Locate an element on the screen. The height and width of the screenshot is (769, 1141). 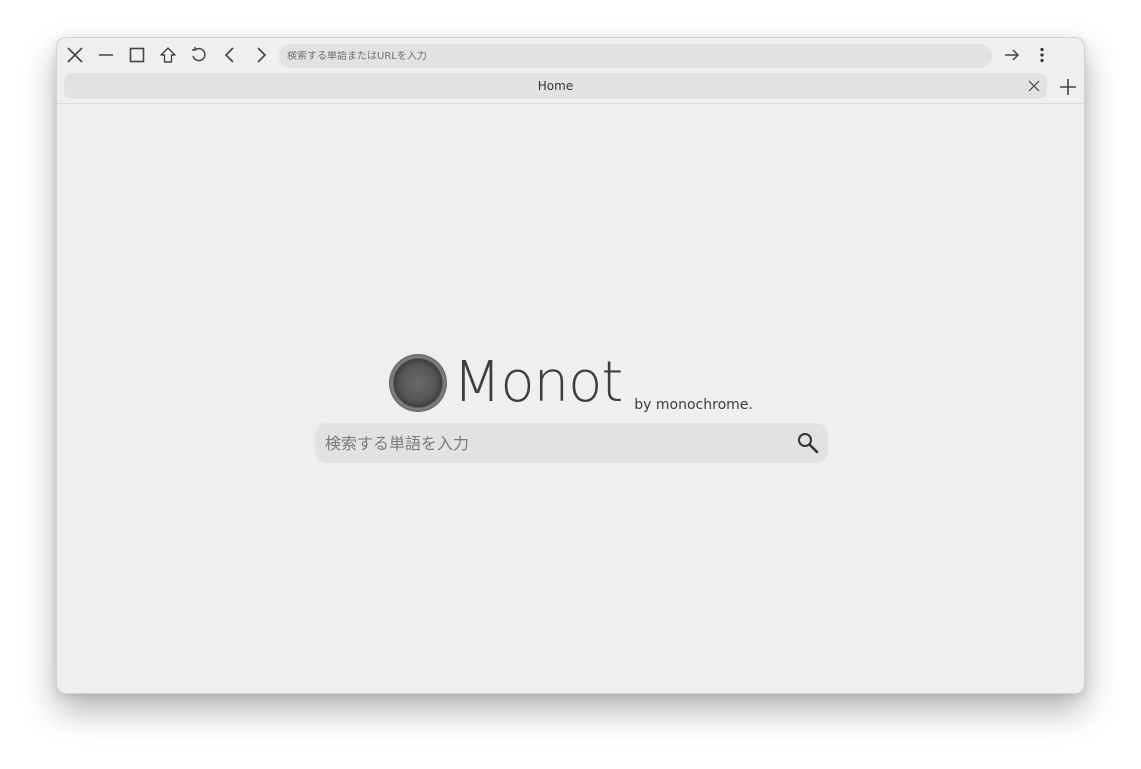
toolbar is located at coordinates (570, 56).